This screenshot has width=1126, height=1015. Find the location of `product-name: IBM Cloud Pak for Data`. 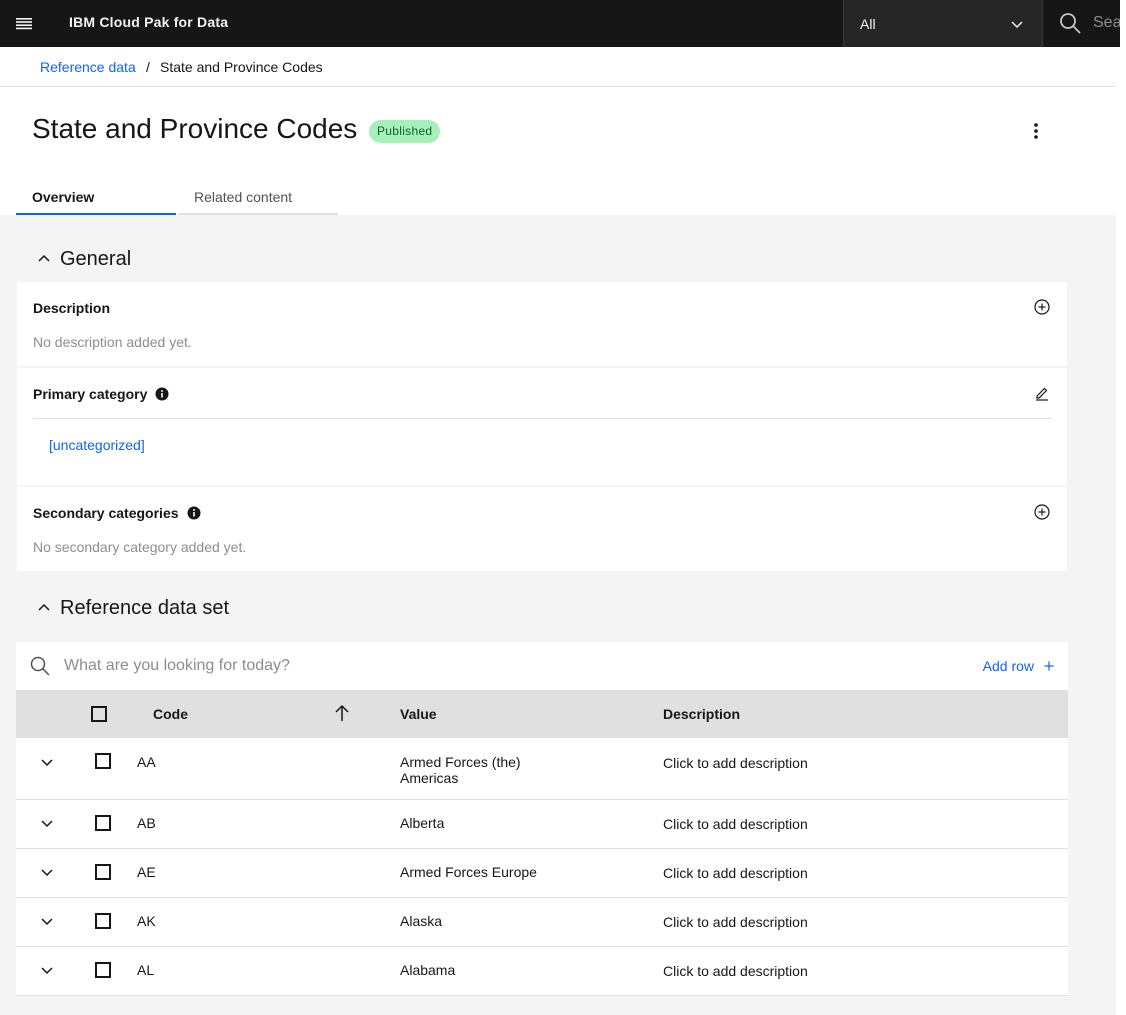

product-name: IBM Cloud Pak for Data is located at coordinates (148, 22).